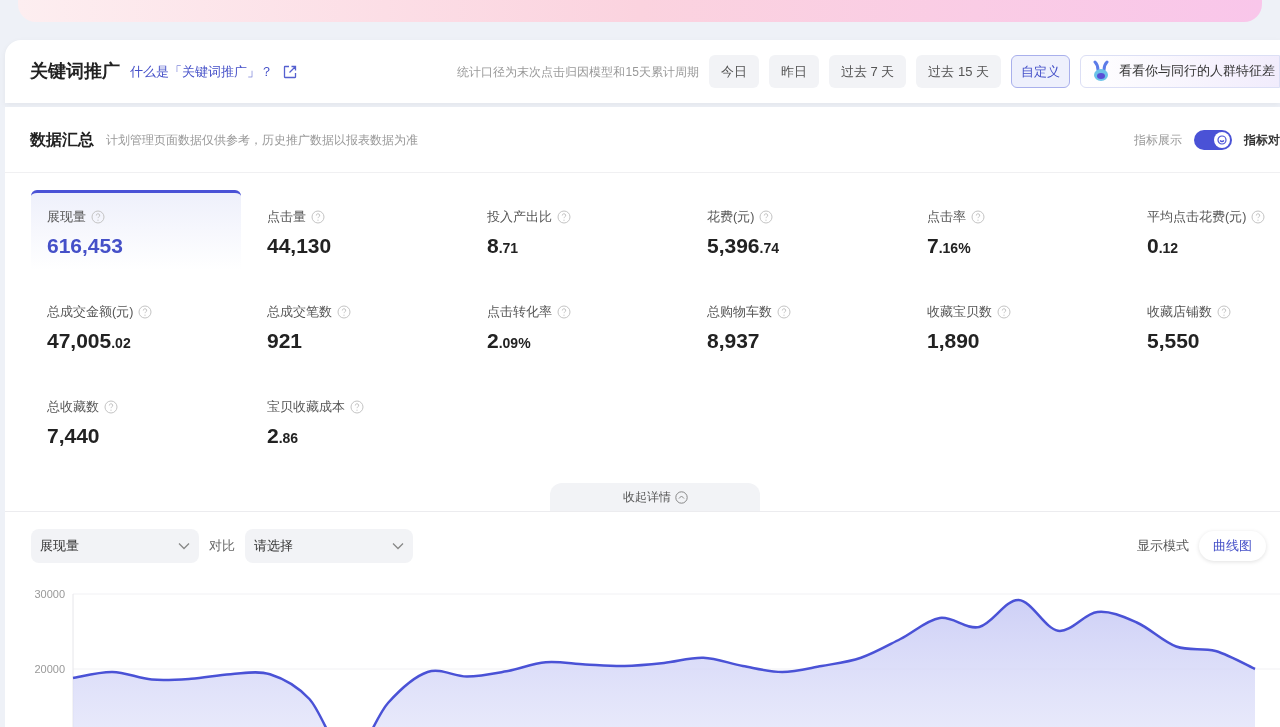  Describe the element at coordinates (731, 217) in the screenshot. I see `metric-label: 花费(元)` at that location.